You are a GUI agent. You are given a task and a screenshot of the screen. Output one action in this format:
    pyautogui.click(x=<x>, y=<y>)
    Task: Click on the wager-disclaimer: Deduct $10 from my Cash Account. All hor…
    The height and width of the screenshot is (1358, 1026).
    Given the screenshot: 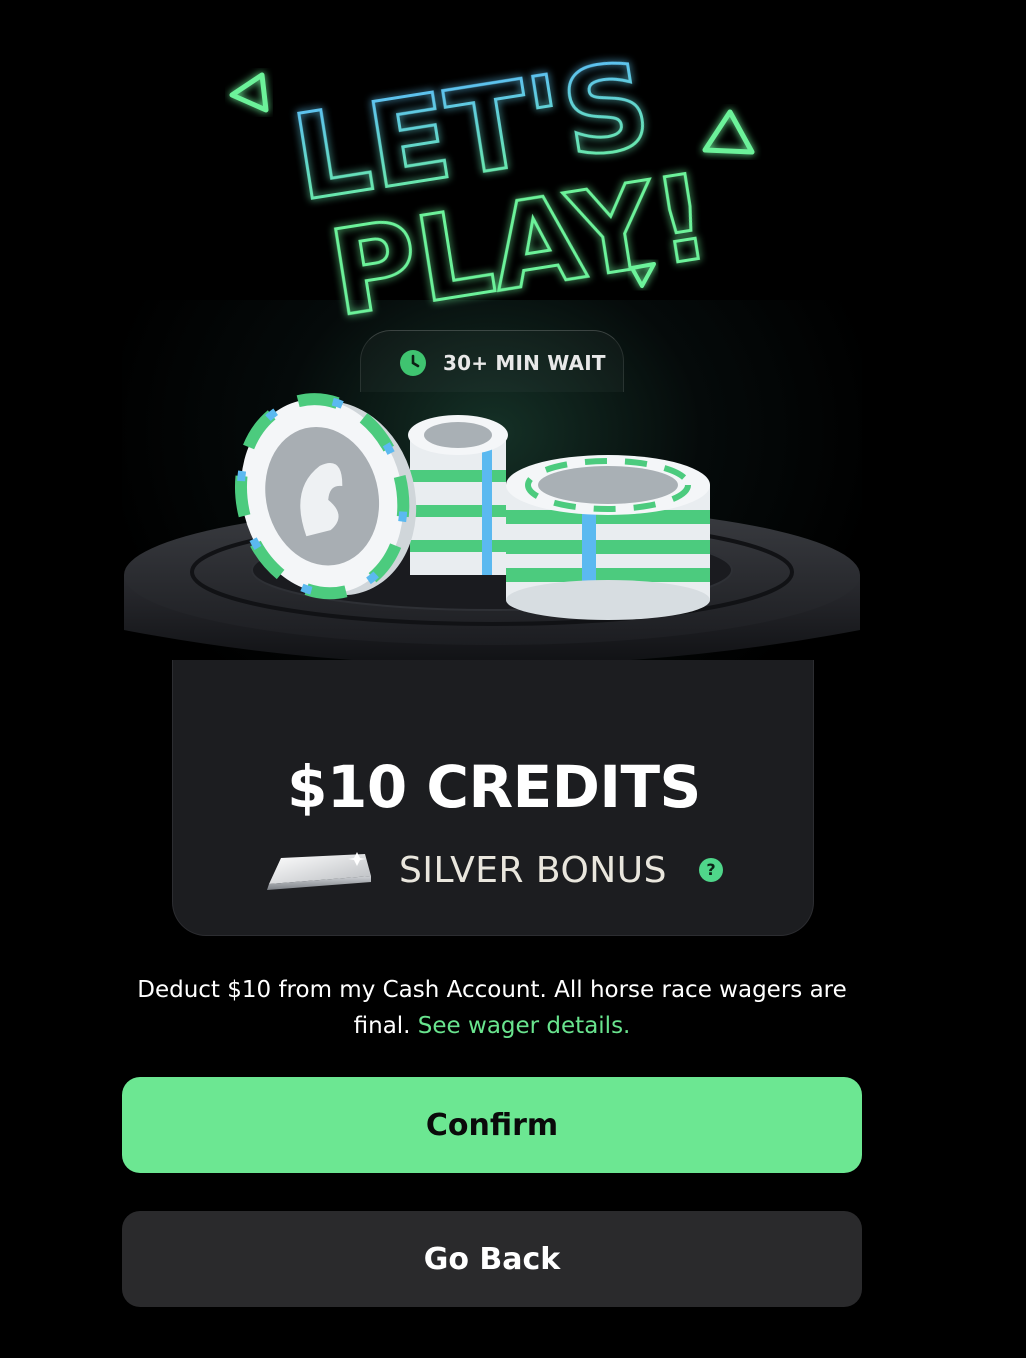 What is the action you would take?
    pyautogui.click(x=492, y=1008)
    